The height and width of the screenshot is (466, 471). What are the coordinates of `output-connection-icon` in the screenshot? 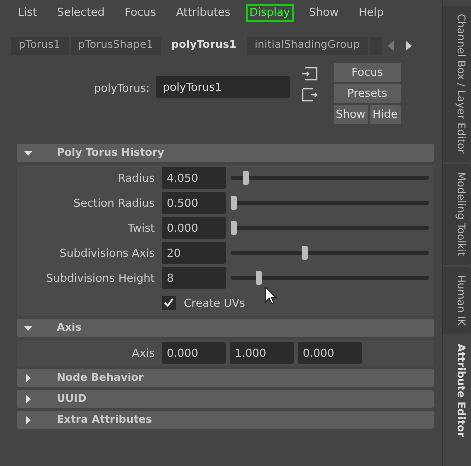 It's located at (310, 95).